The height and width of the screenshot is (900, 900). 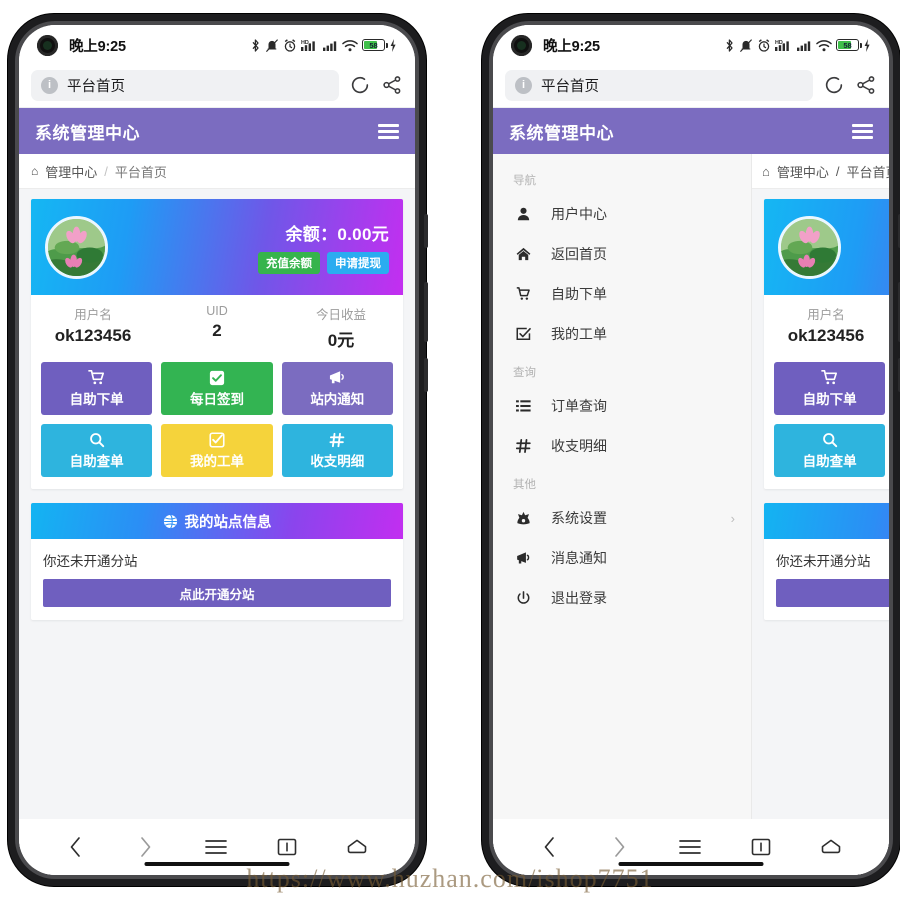 I want to click on alarm-icon, so click(x=290, y=45).